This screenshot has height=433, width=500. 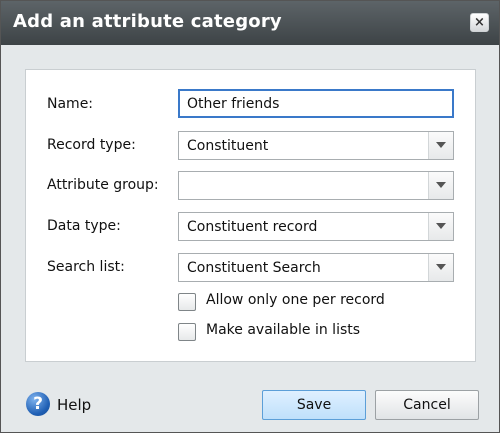 What do you see at coordinates (187, 302) in the screenshot?
I see `allow-only-one-checkbox` at bounding box center [187, 302].